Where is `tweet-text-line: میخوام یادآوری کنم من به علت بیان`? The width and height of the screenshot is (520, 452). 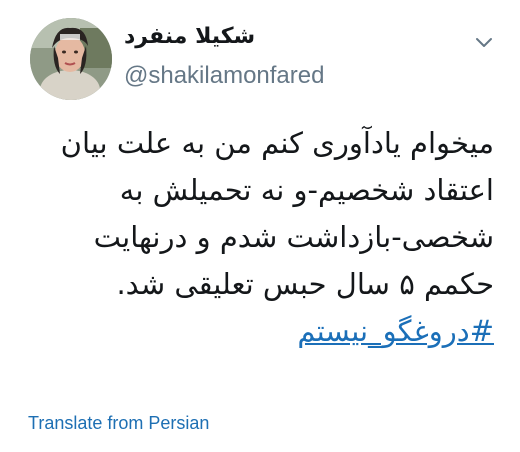
tweet-text-line: میخوام یادآوری کنم من به علت بیان is located at coordinates (277, 143).